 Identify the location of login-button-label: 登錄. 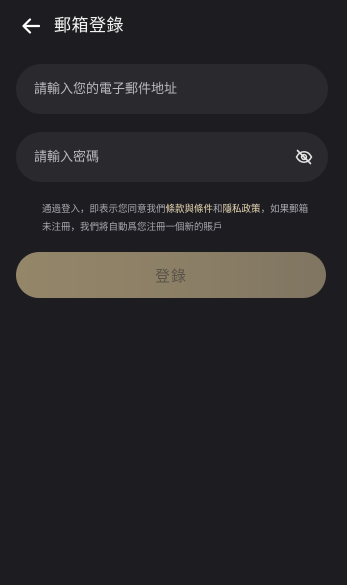
(170, 276).